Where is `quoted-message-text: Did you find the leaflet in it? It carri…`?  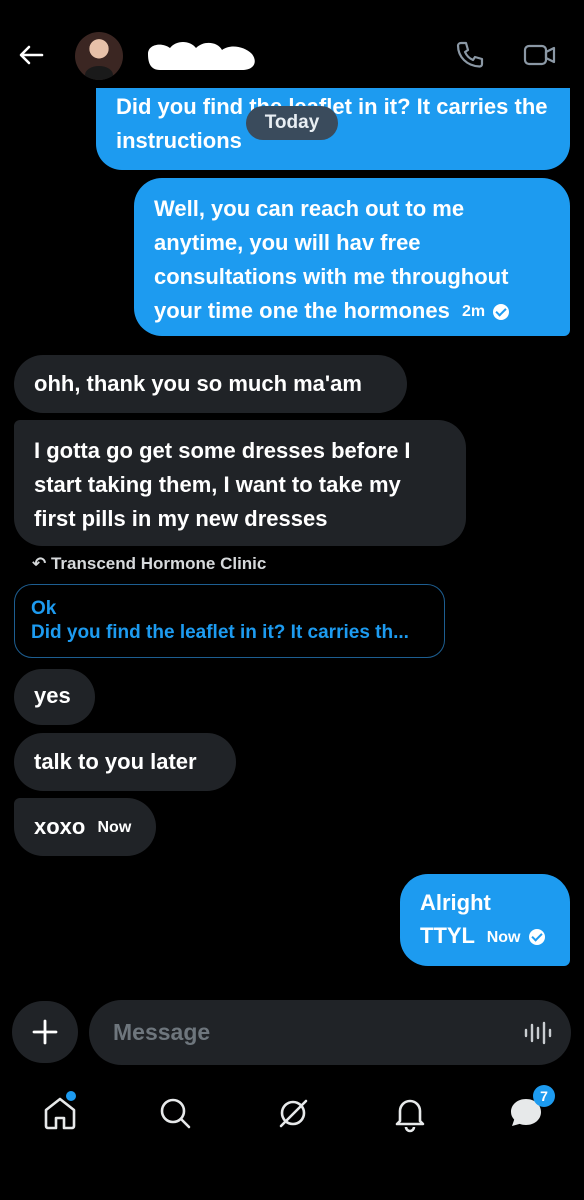
quoted-message-text: Did you find the leaflet in it? It carri… is located at coordinates (220, 632).